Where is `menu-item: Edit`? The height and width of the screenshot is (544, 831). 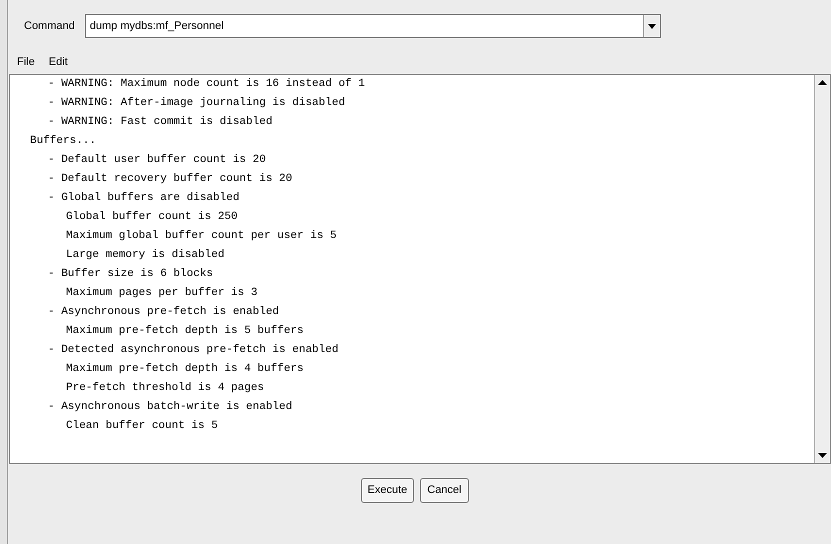 menu-item: Edit is located at coordinates (58, 62).